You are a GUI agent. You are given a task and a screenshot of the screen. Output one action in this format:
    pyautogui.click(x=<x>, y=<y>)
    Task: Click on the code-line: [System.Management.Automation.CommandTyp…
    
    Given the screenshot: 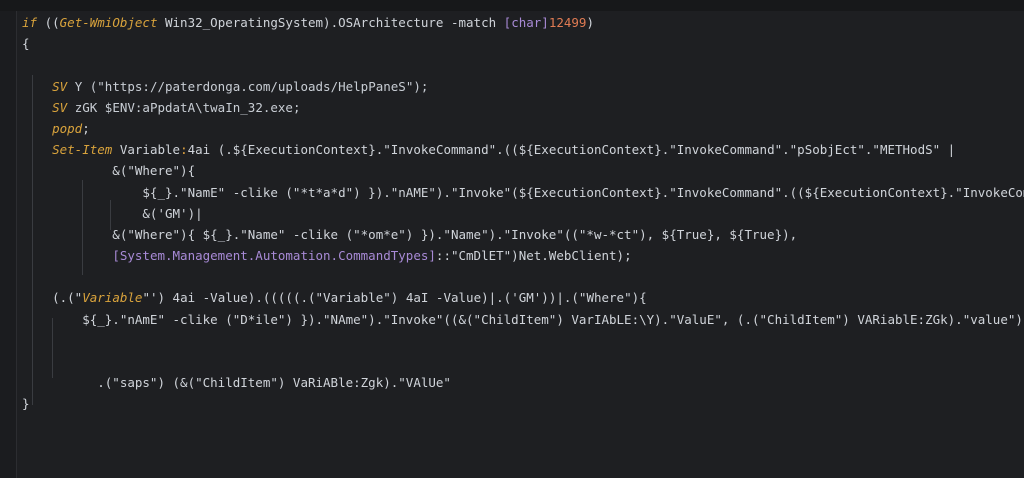 What is the action you would take?
    pyautogui.click(x=517, y=255)
    